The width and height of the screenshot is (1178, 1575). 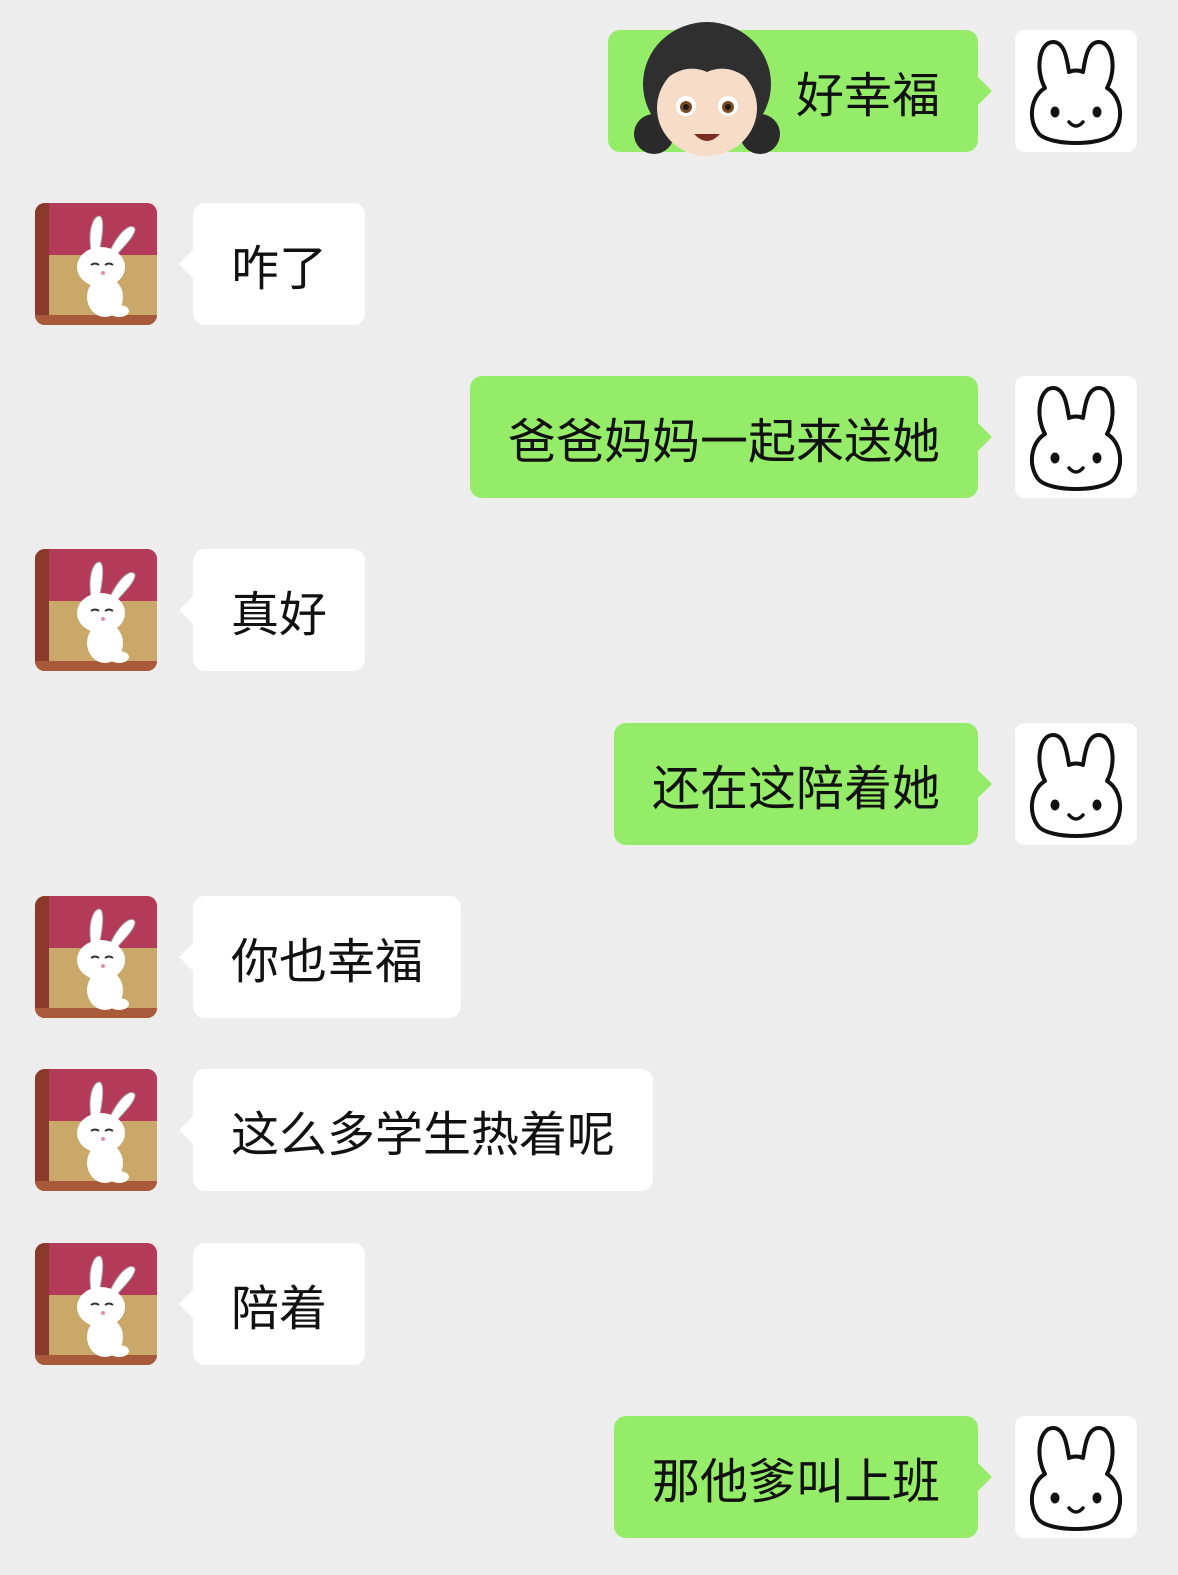 I want to click on message-bubble-self: 那他爹叫上班, so click(x=803, y=1477).